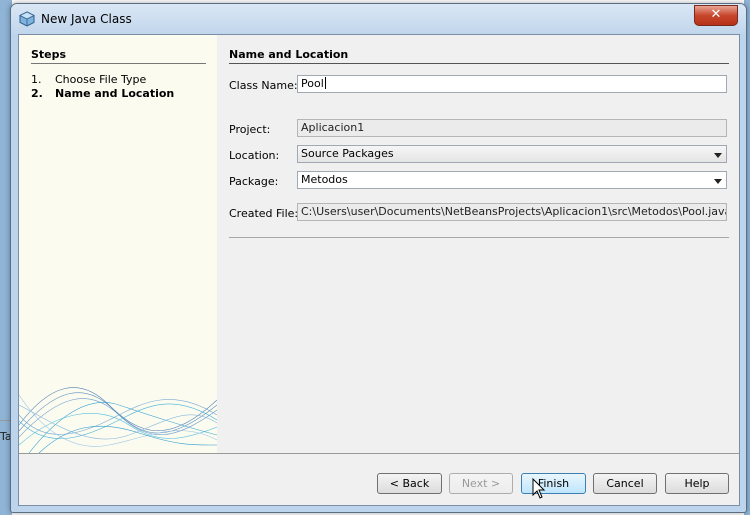  I want to click on content-divider, so click(479, 63).